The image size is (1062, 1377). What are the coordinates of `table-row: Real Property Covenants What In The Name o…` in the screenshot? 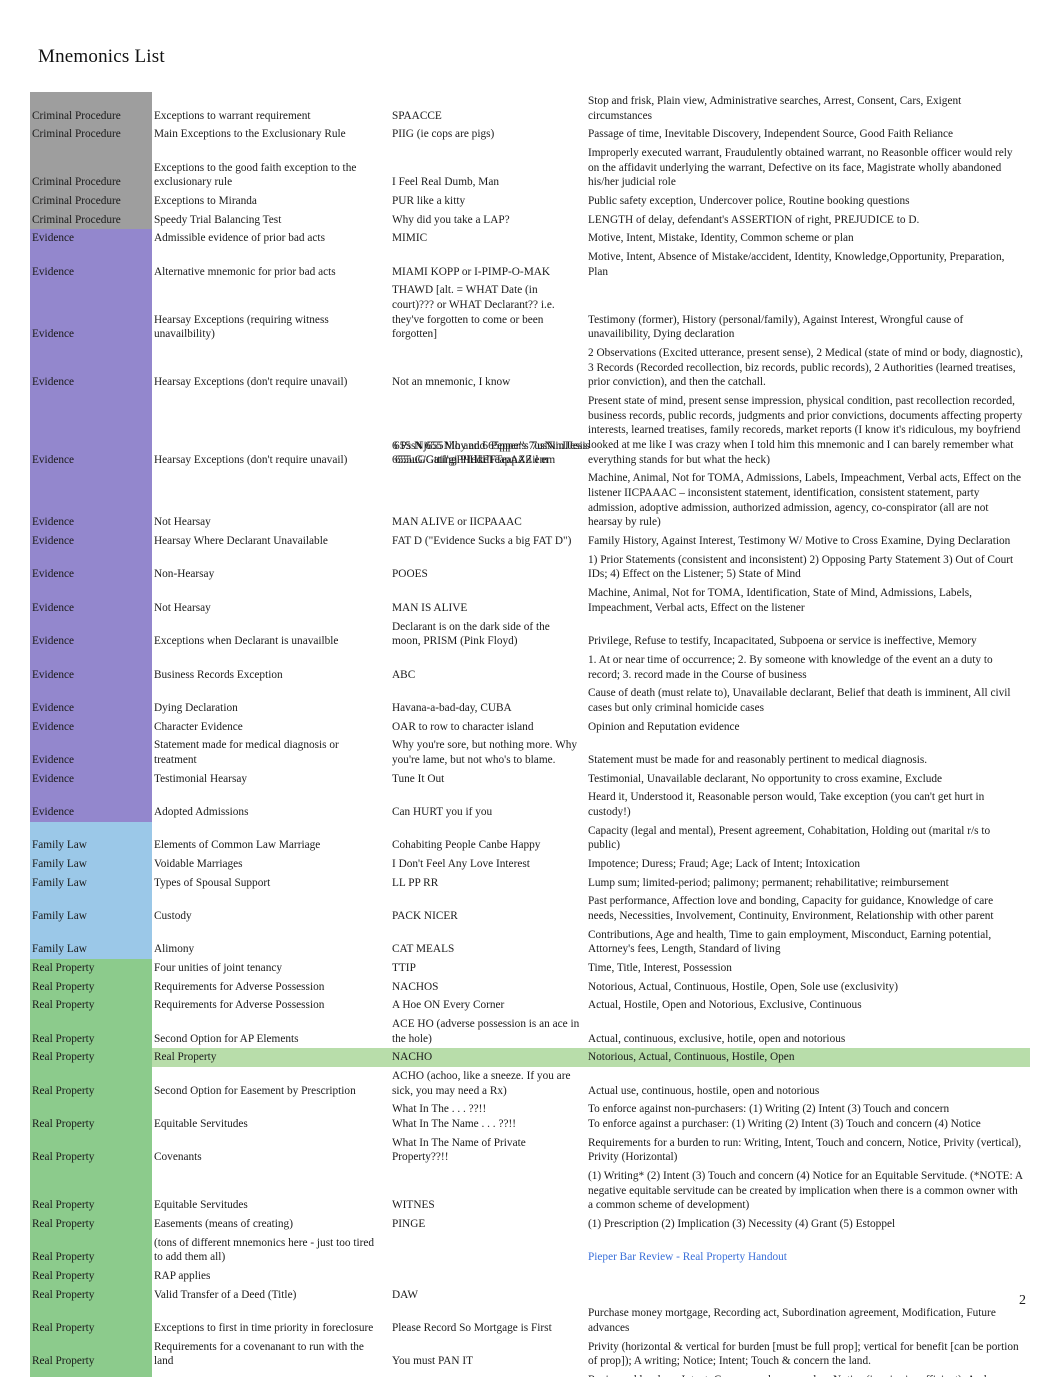 It's located at (530, 1150).